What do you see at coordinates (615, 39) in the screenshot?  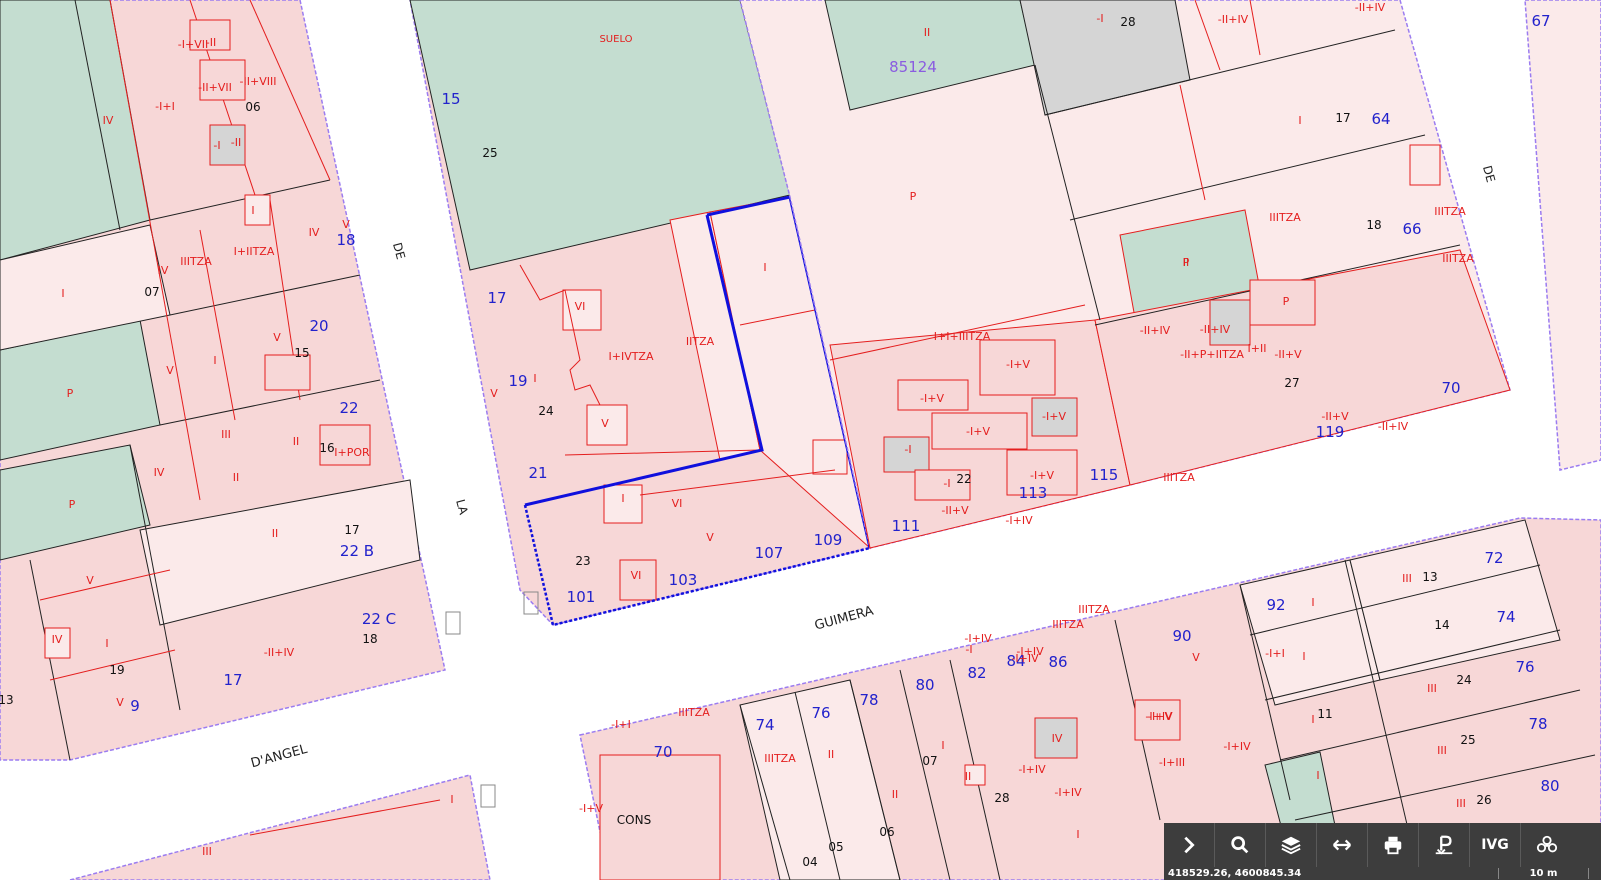 I see `zone-label: SUELO` at bounding box center [615, 39].